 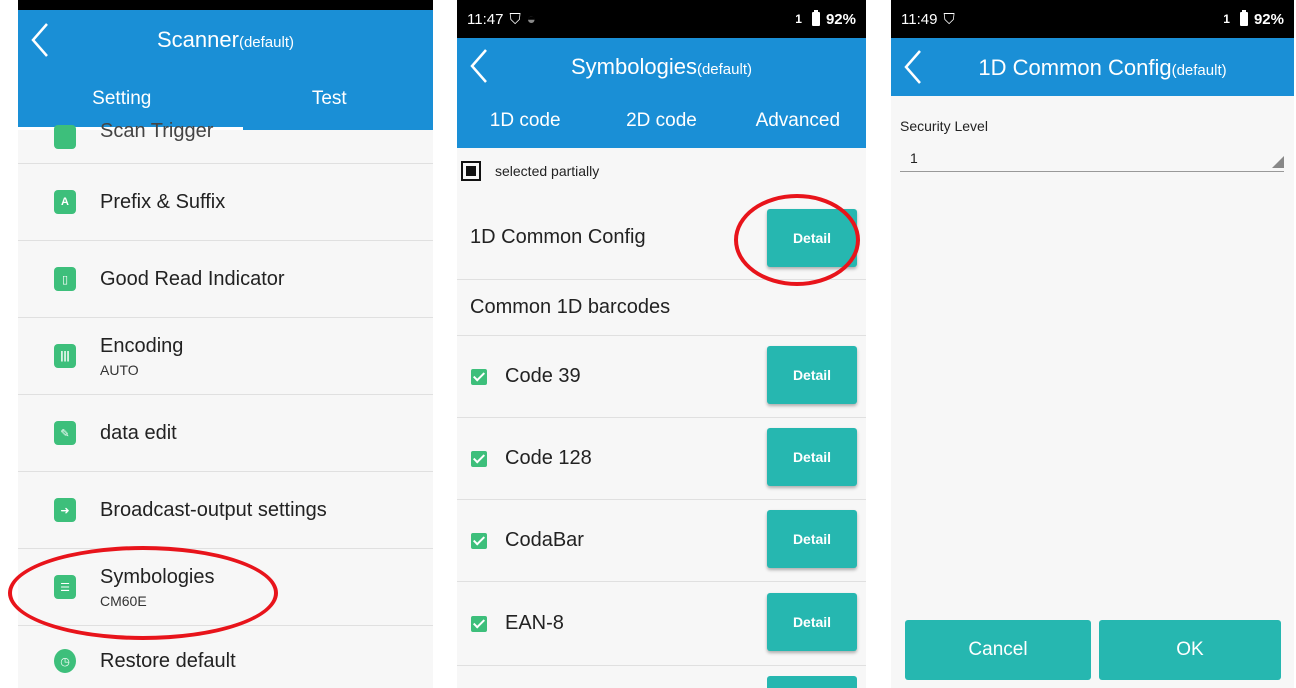 What do you see at coordinates (1278, 162) in the screenshot?
I see `dropdown-triangle-icon` at bounding box center [1278, 162].